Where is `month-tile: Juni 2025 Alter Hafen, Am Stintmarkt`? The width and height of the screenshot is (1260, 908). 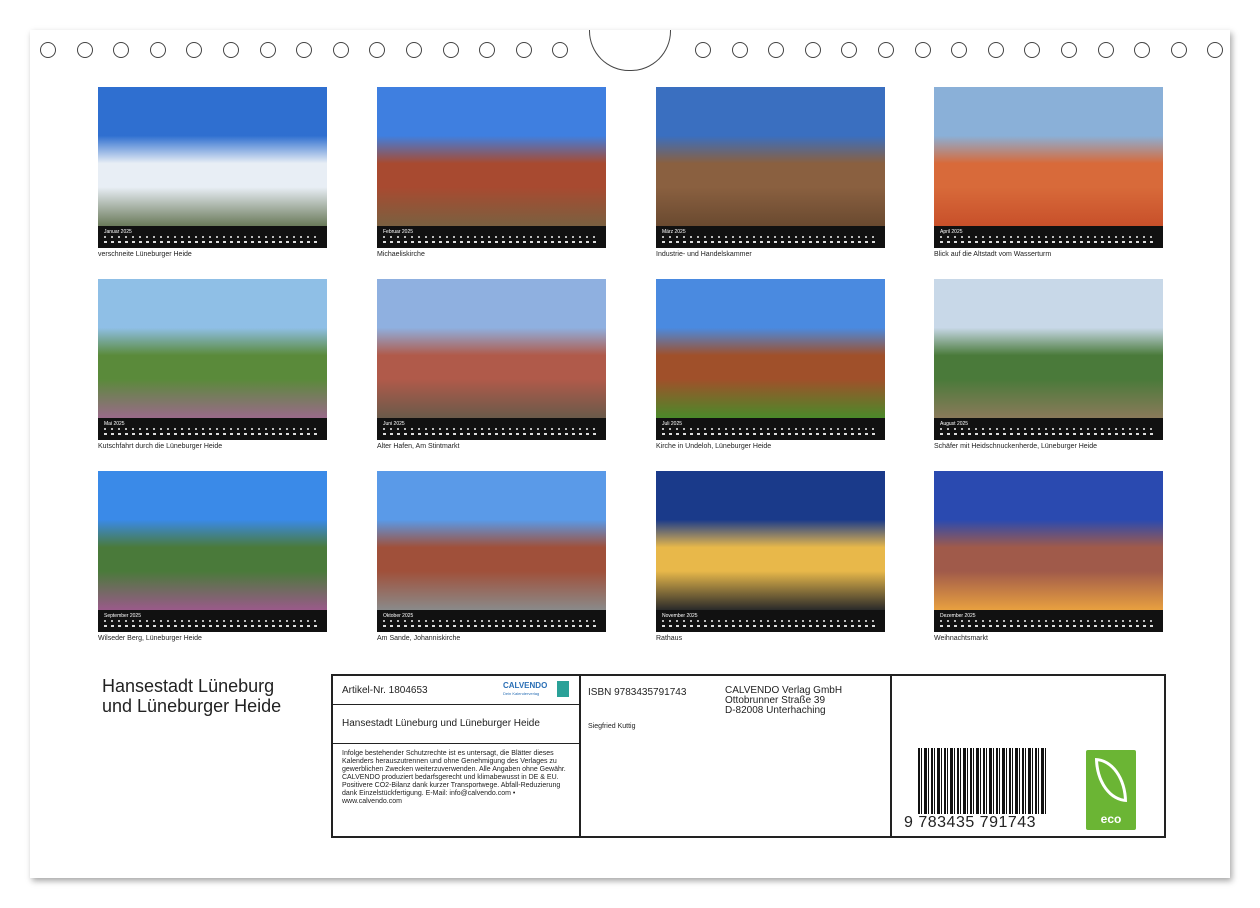
month-tile: Juni 2025 Alter Hafen, Am Stintmarkt is located at coordinates (491, 364).